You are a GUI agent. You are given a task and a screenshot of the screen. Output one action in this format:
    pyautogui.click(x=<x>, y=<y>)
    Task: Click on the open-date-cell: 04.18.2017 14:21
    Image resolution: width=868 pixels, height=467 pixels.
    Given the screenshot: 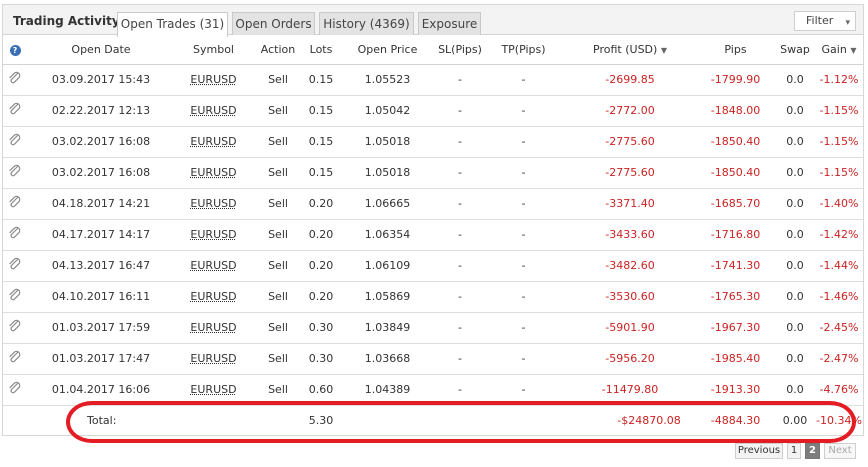 What is the action you would take?
    pyautogui.click(x=101, y=204)
    